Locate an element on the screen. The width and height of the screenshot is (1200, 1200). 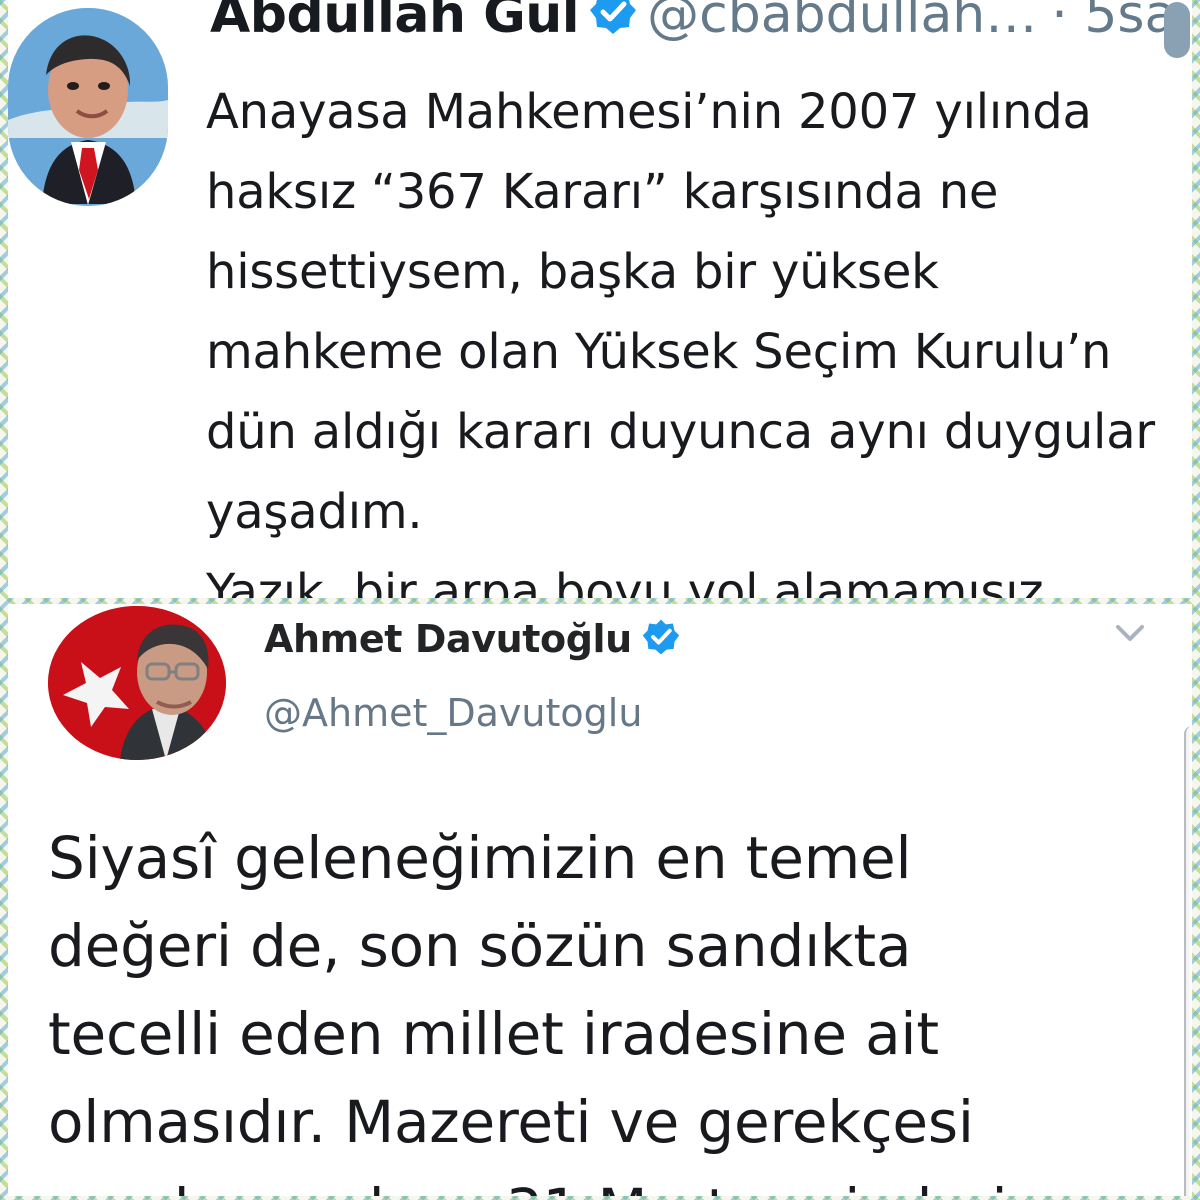
ahmet-davutoglu-avatar is located at coordinates (137, 683).